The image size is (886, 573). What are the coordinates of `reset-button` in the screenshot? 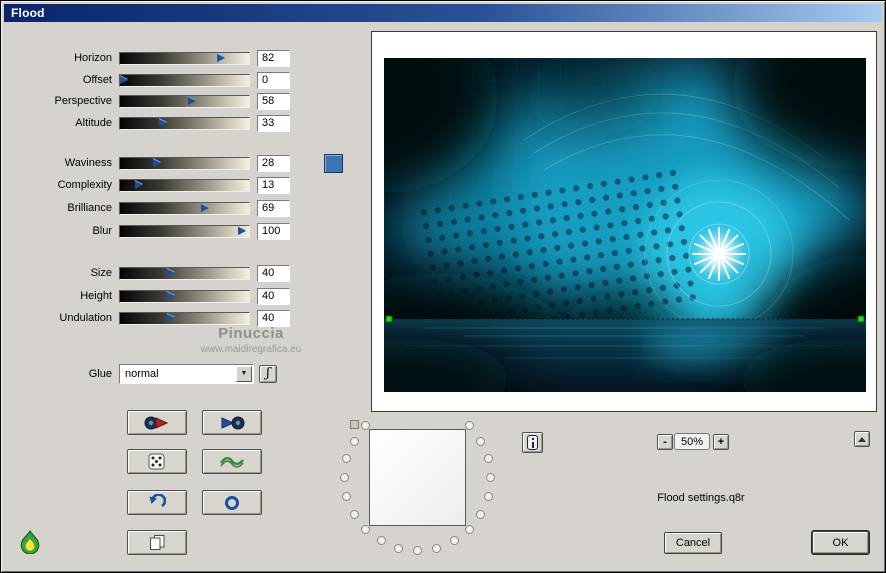 It's located at (232, 502).